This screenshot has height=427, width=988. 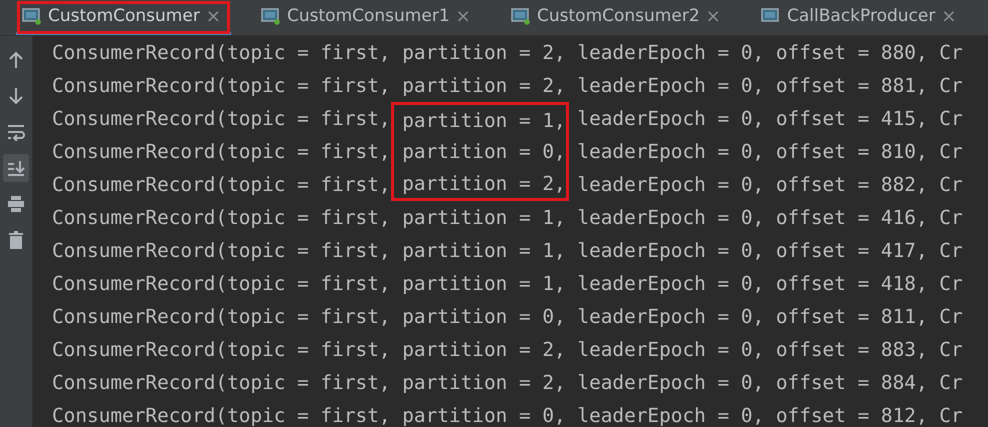 What do you see at coordinates (770, 349) in the screenshot?
I see `console-text: leaderEpoch = 0, offset = 883, Cr` at bounding box center [770, 349].